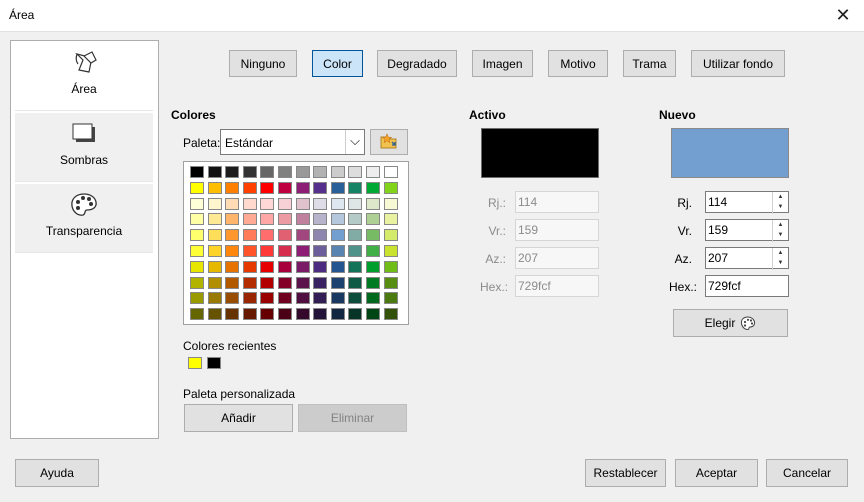  What do you see at coordinates (843, 15) in the screenshot?
I see `close-icon: ✕` at bounding box center [843, 15].